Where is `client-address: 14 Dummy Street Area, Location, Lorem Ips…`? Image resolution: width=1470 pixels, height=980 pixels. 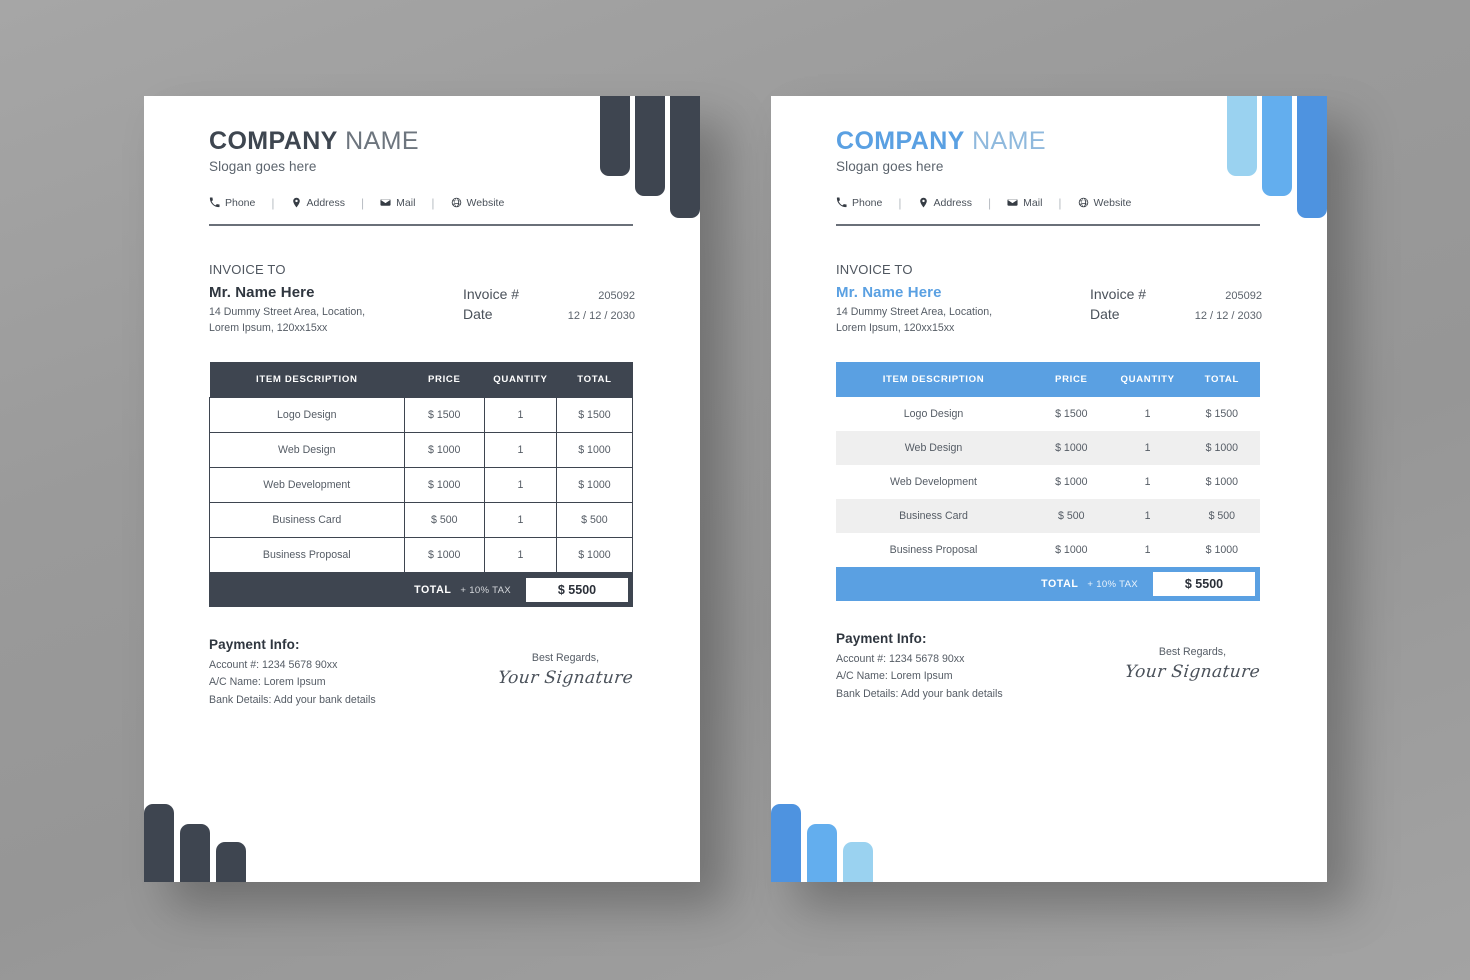 client-address: 14 Dummy Street Area, Location, Lorem Ips… is located at coordinates (914, 320).